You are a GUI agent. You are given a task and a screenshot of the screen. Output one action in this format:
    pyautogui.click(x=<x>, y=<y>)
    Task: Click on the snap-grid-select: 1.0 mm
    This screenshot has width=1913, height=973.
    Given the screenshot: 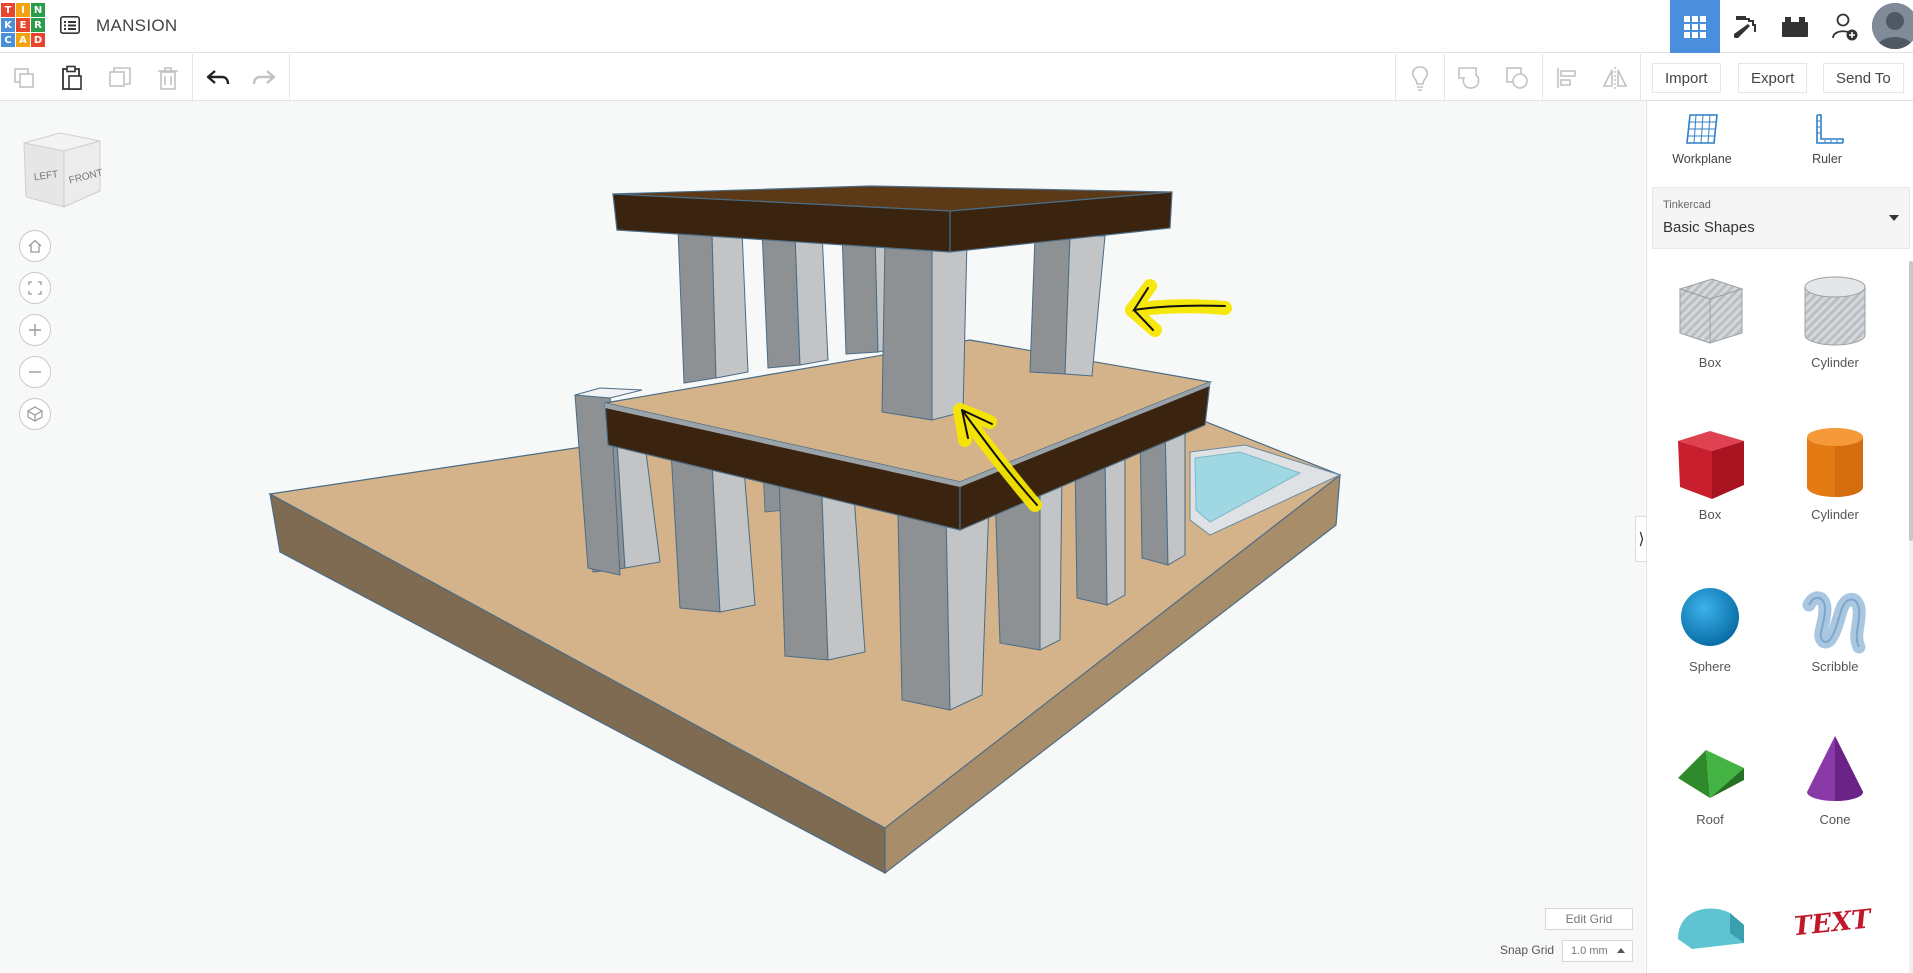 What is the action you would take?
    pyautogui.click(x=1597, y=951)
    